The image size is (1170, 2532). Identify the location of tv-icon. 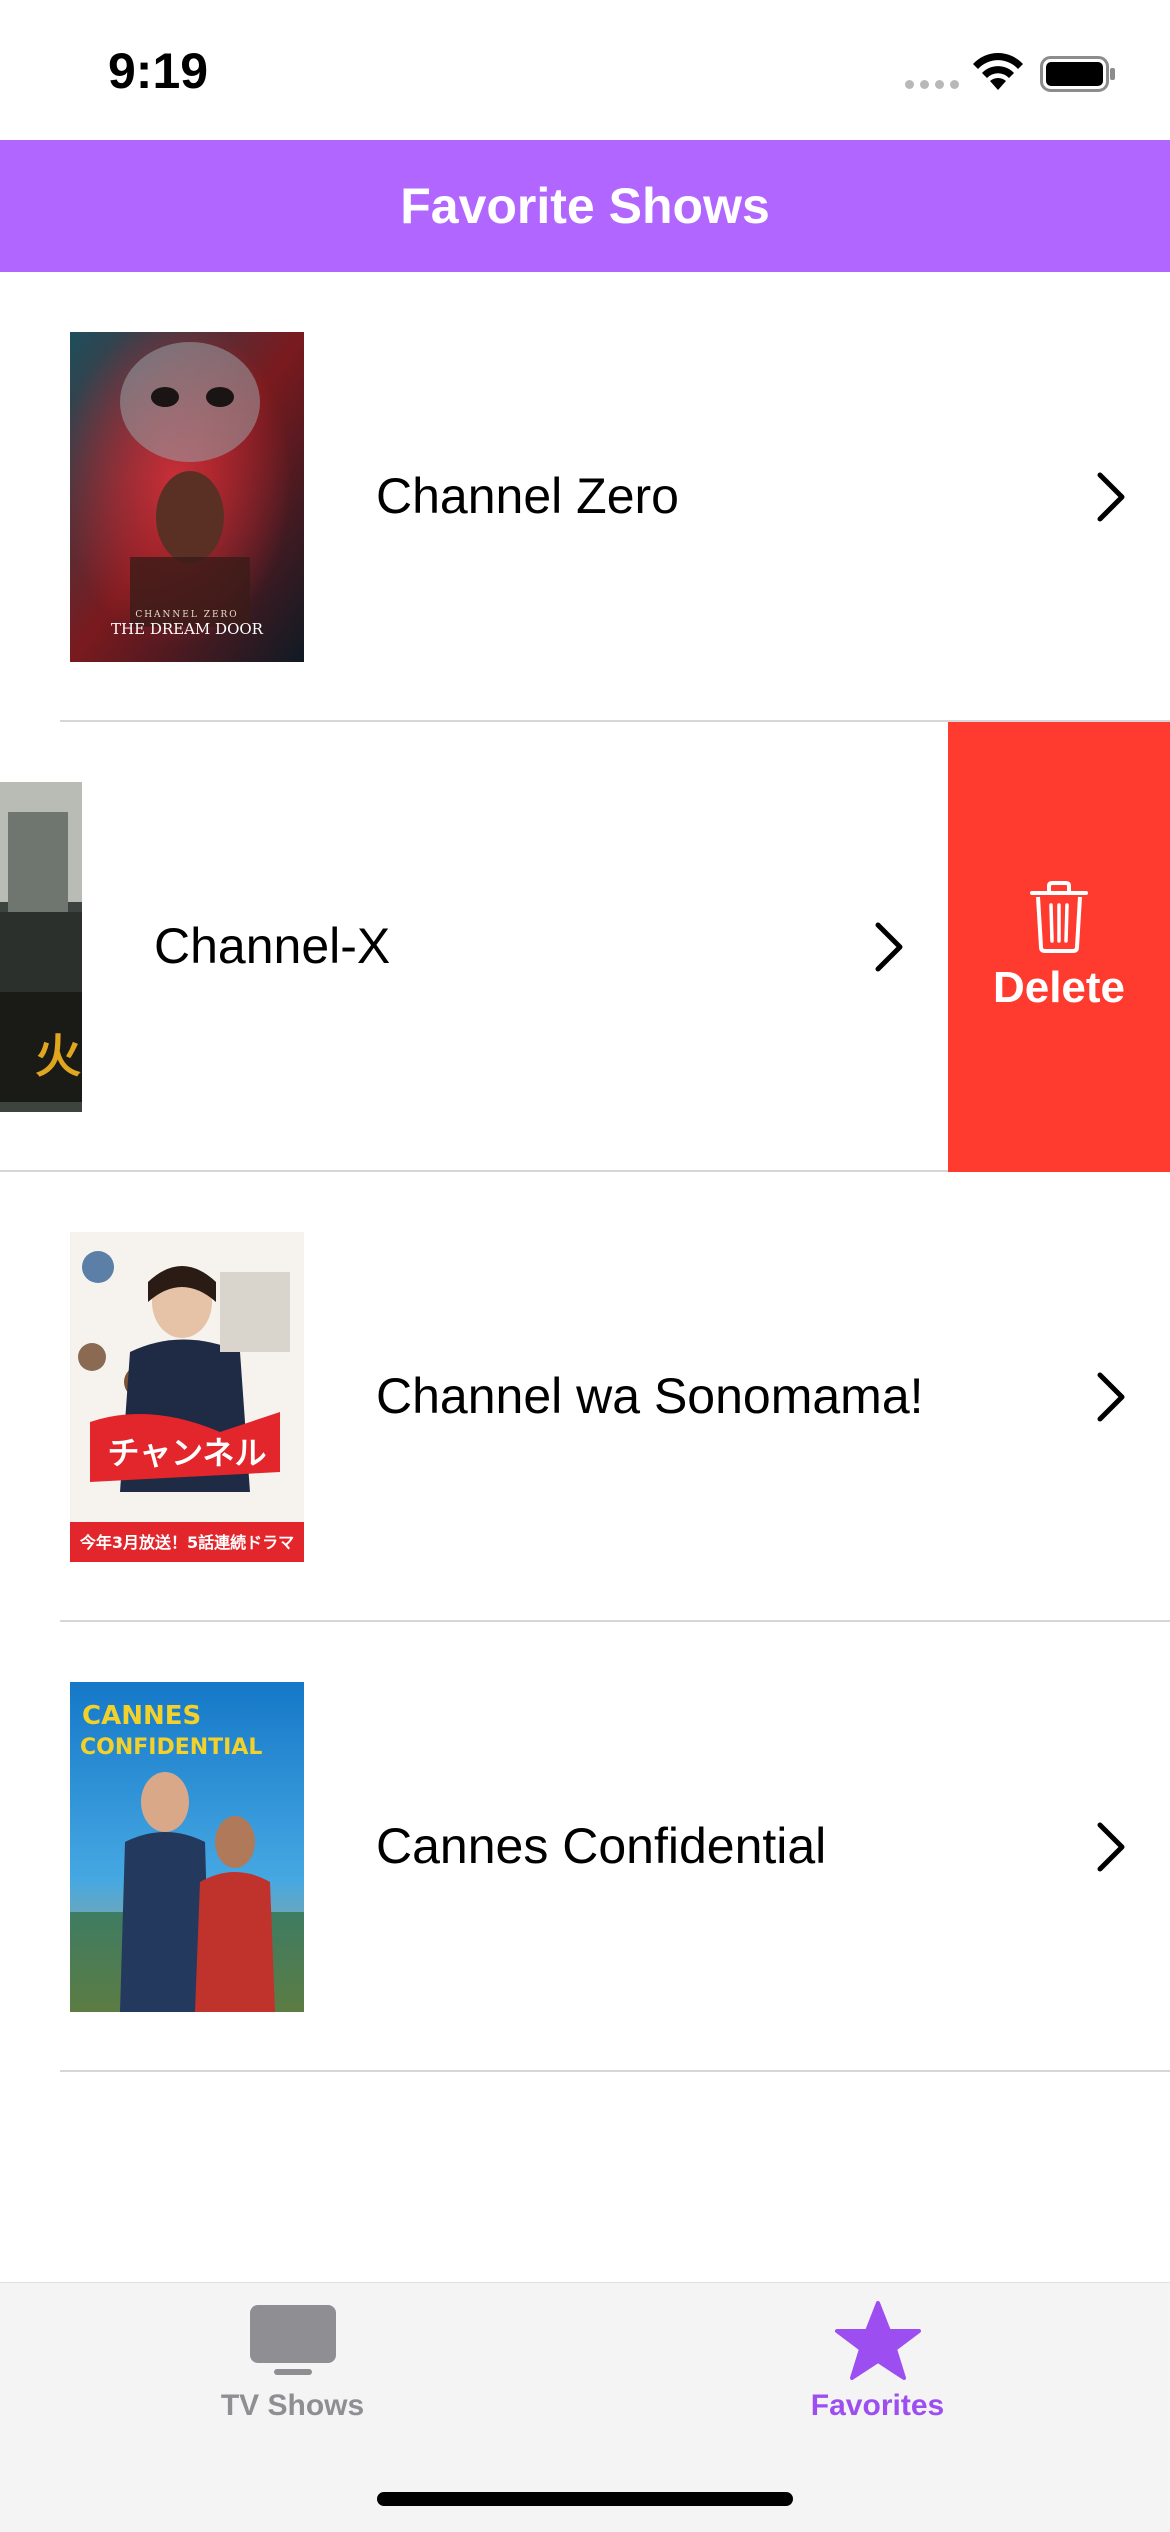
(292, 2340).